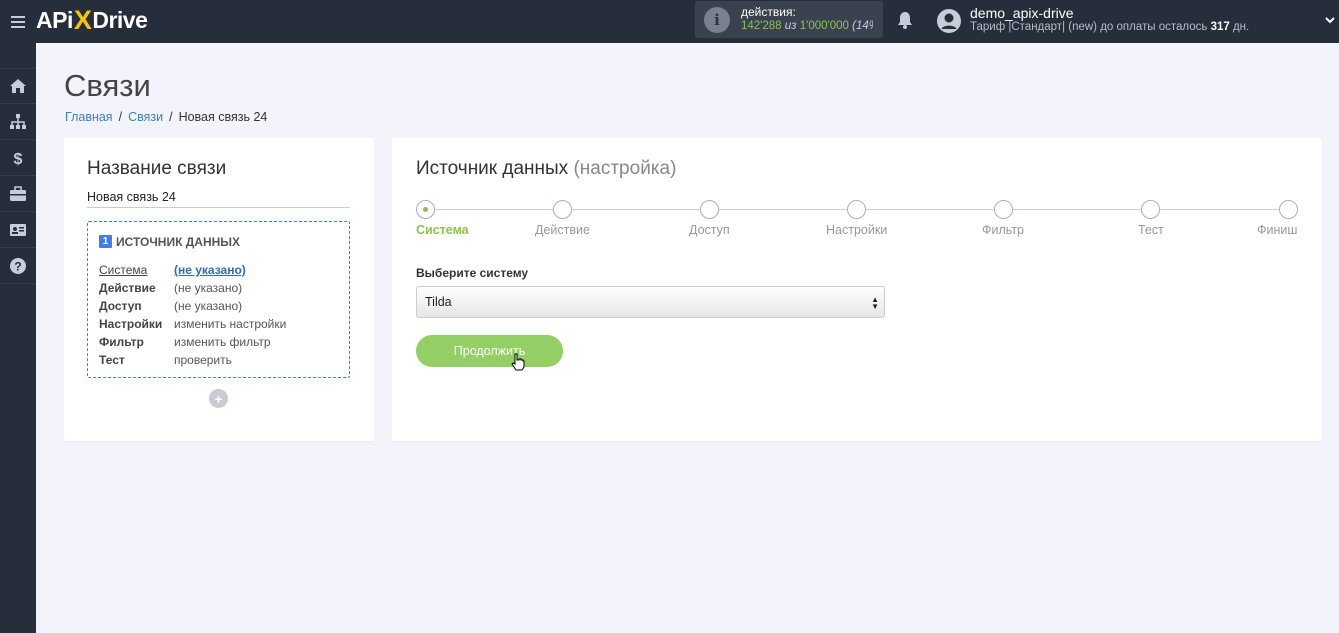 This screenshot has height=633, width=1339. What do you see at coordinates (949, 21) in the screenshot?
I see `user-avatar-icon` at bounding box center [949, 21].